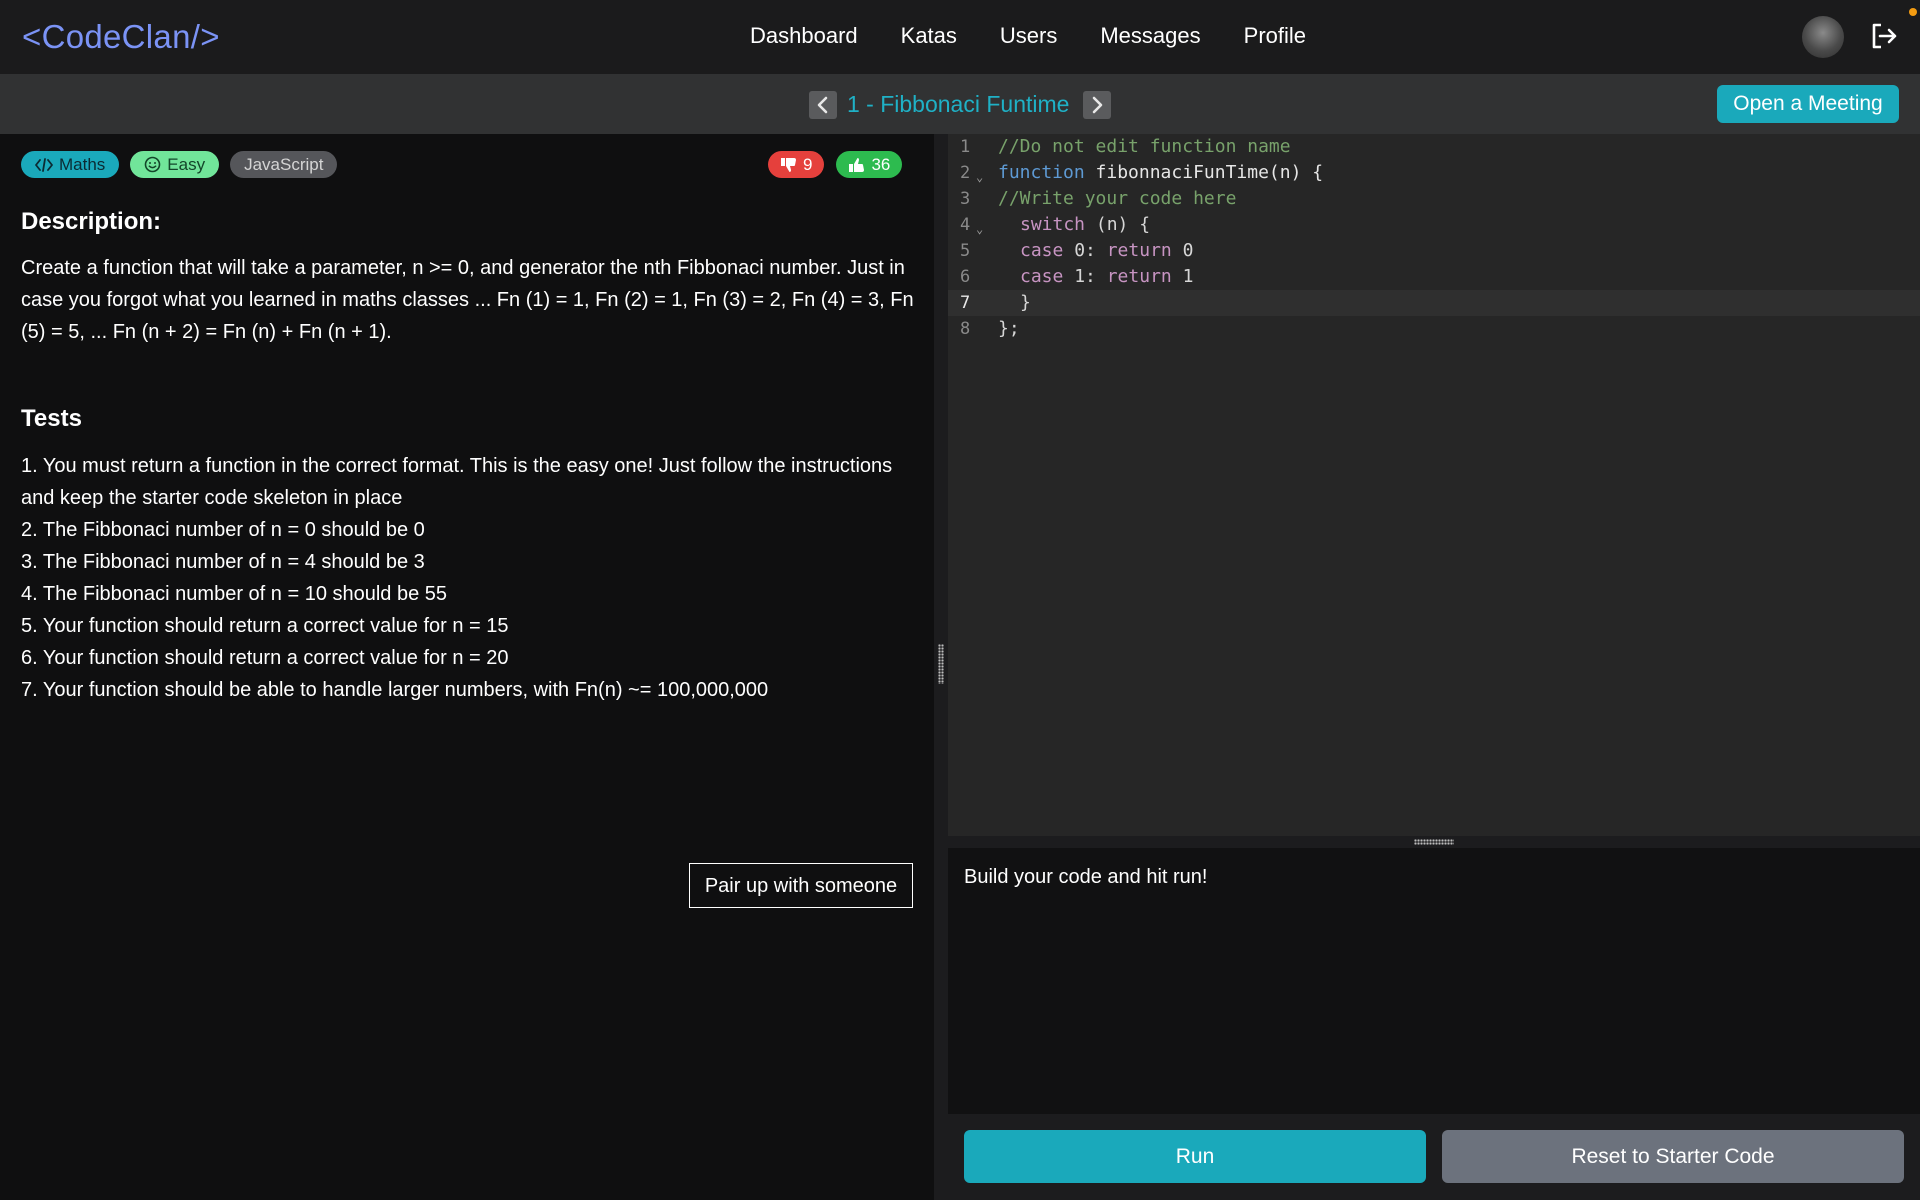 This screenshot has width=1920, height=1200. What do you see at coordinates (788, 164) in the screenshot?
I see `thumbs-down-icon` at bounding box center [788, 164].